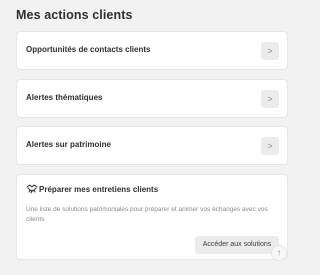 This screenshot has width=320, height=275. What do you see at coordinates (68, 144) in the screenshot?
I see `row-label: Alertes sur patrimoine` at bounding box center [68, 144].